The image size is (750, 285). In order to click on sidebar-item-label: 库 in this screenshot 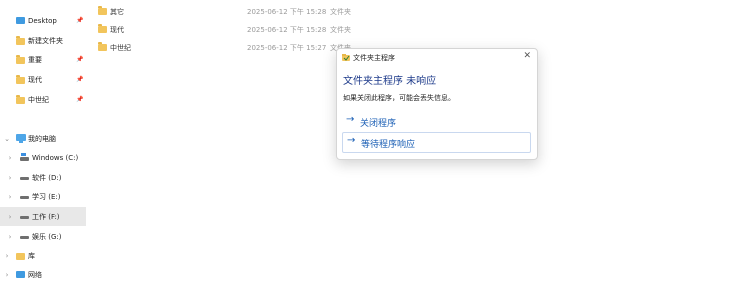, I will do `click(31, 255)`.